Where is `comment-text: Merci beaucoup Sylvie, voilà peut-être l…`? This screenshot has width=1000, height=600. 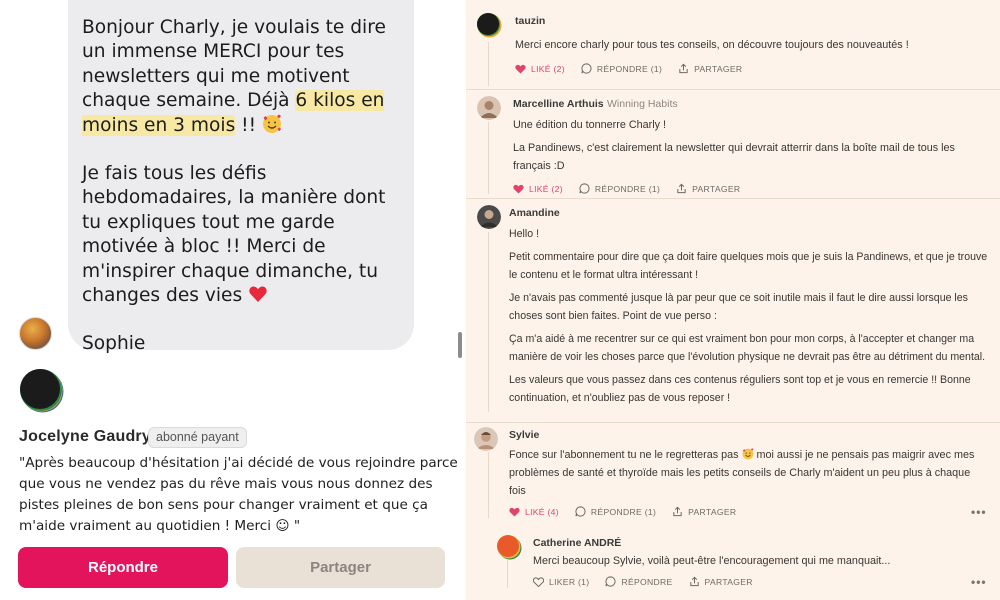
comment-text: Merci beaucoup Sylvie, voilà peut-être l… is located at coordinates (712, 561).